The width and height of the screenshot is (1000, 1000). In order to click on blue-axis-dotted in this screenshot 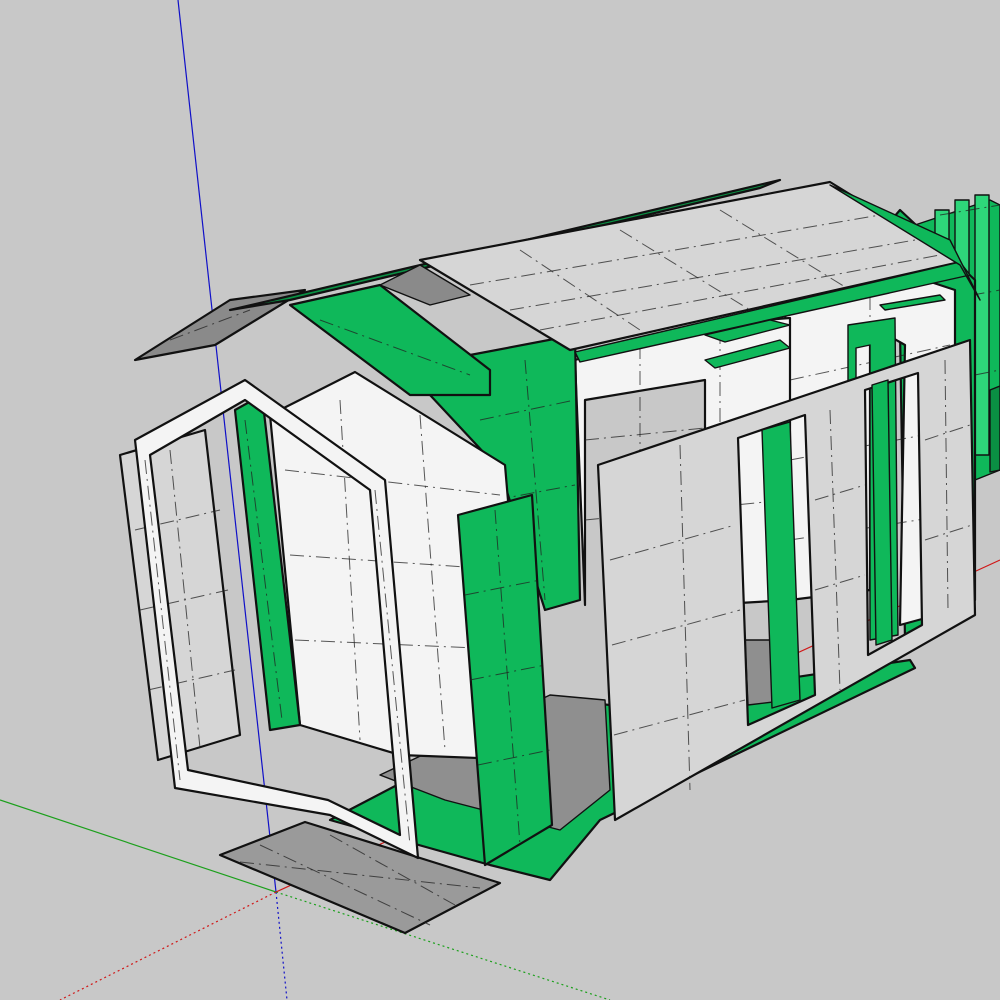, I will do `click(281, 945)`.